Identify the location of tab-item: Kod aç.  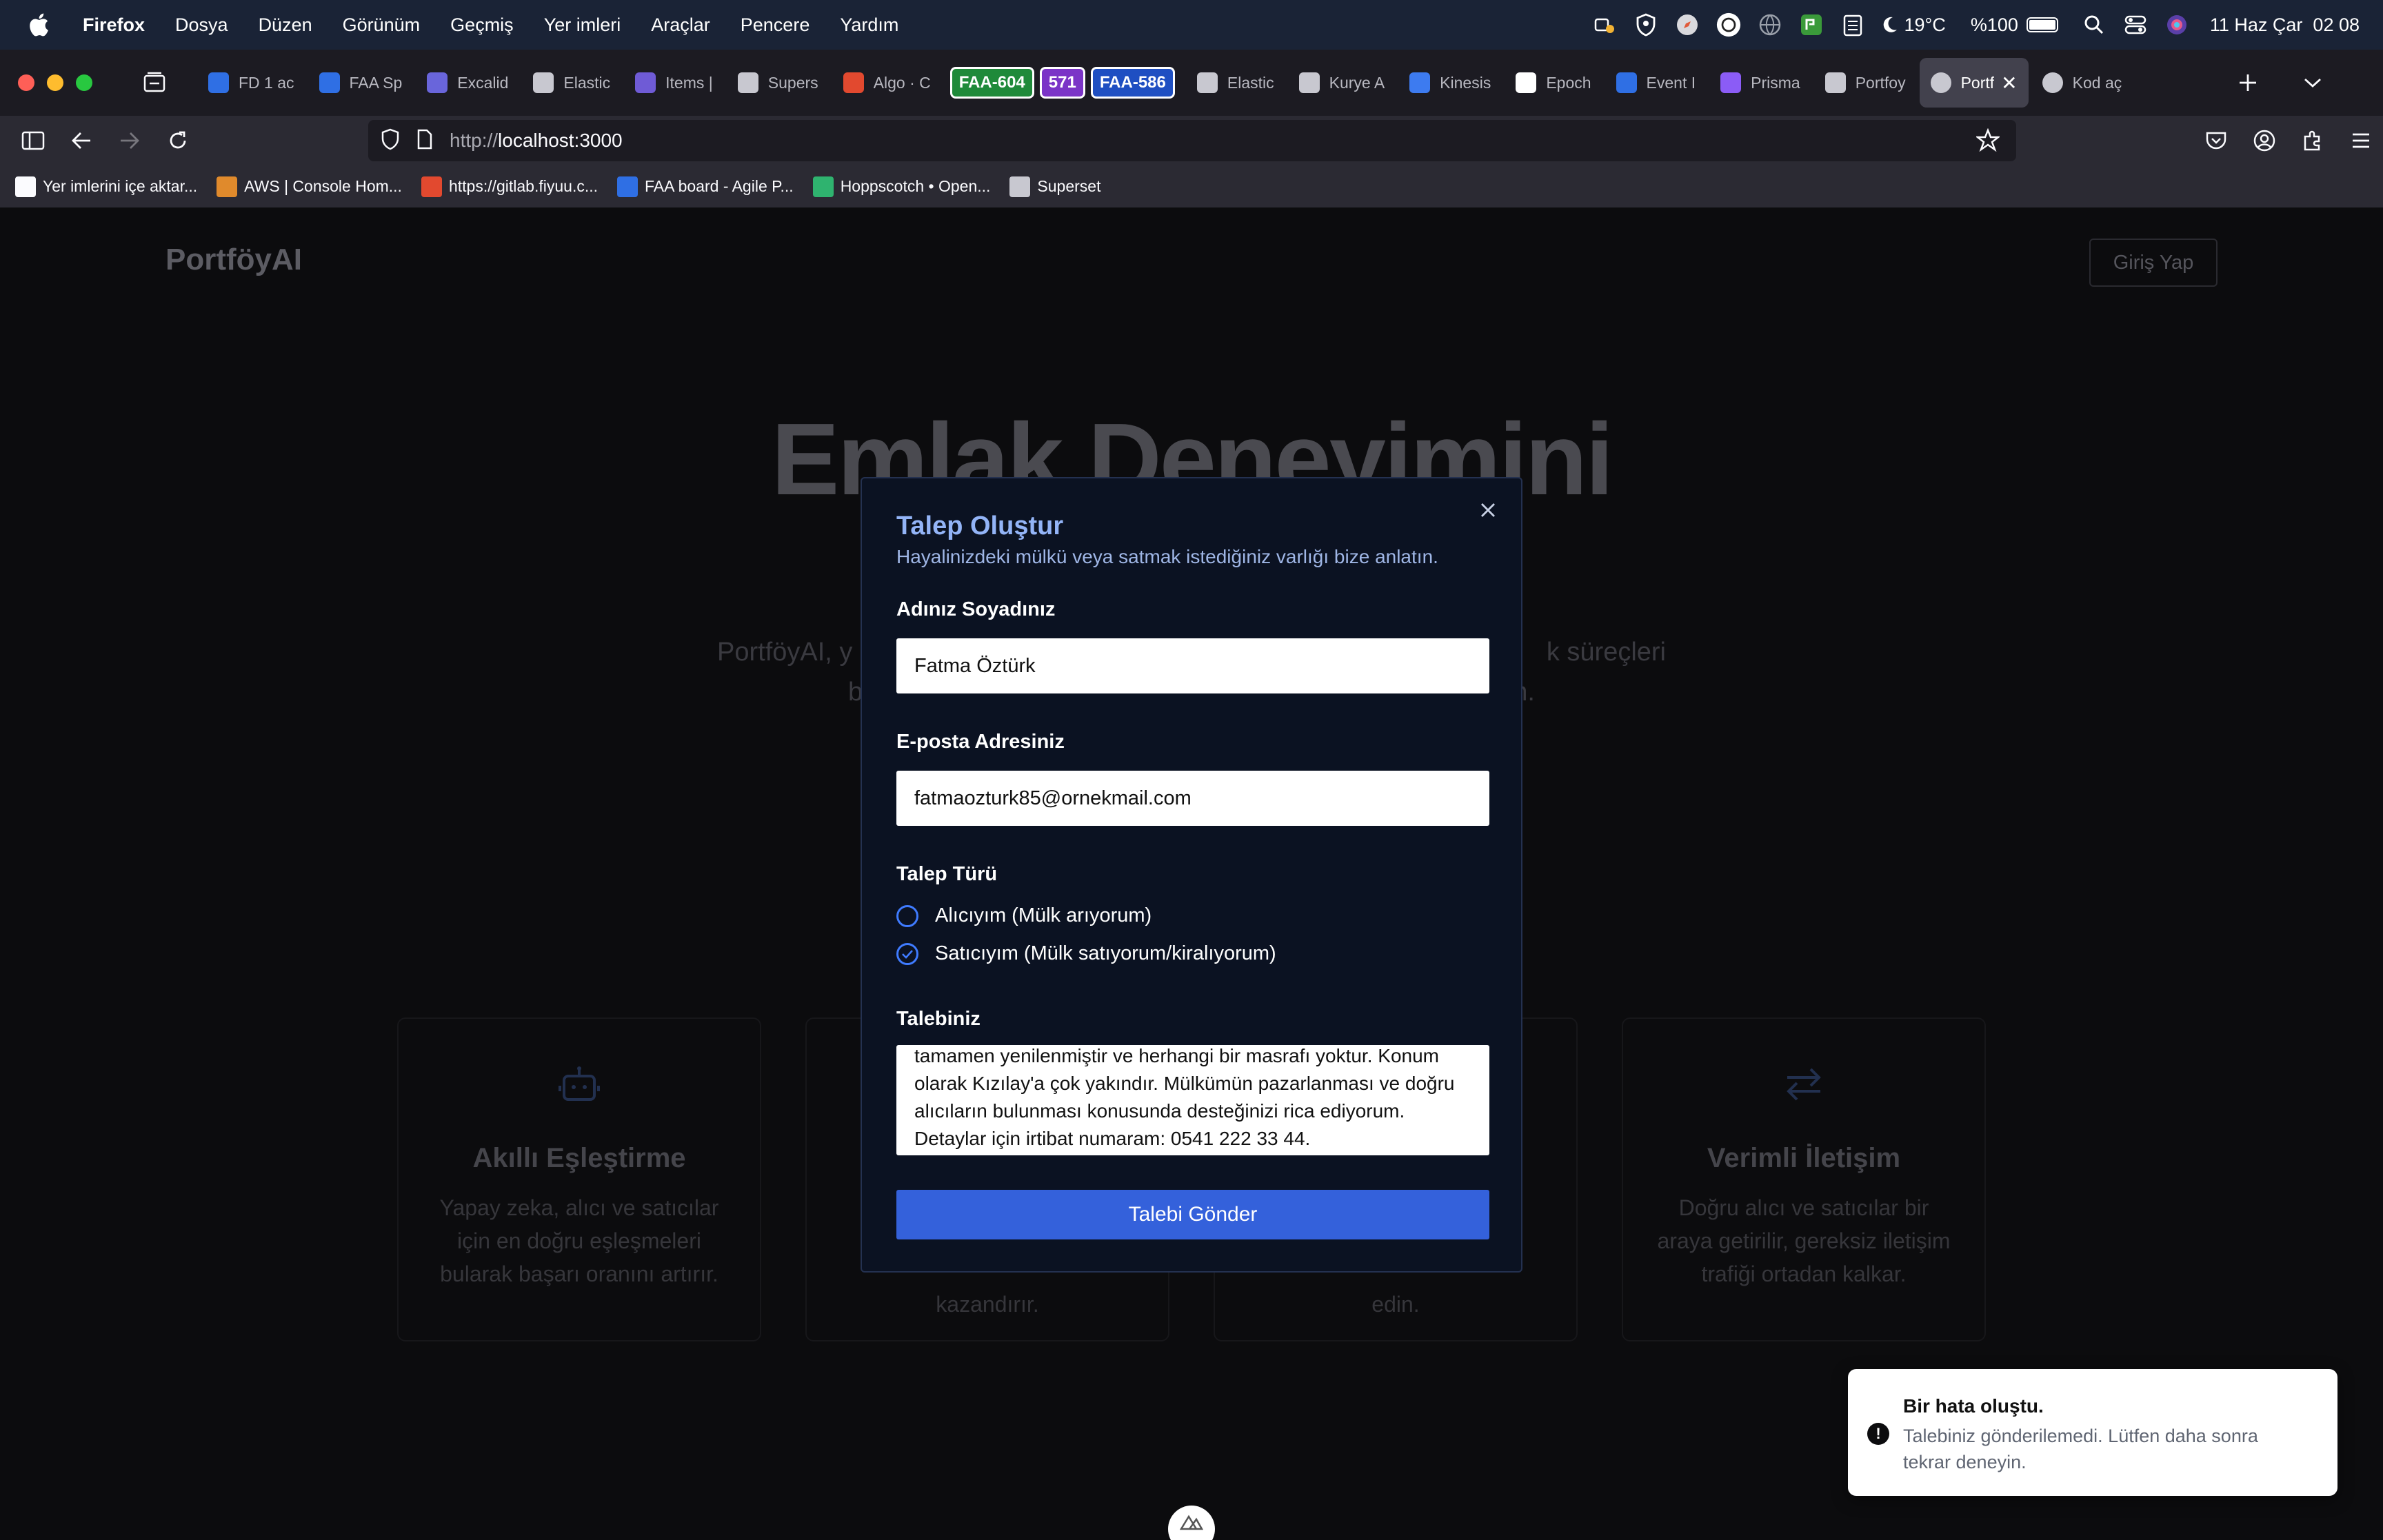
(2082, 83).